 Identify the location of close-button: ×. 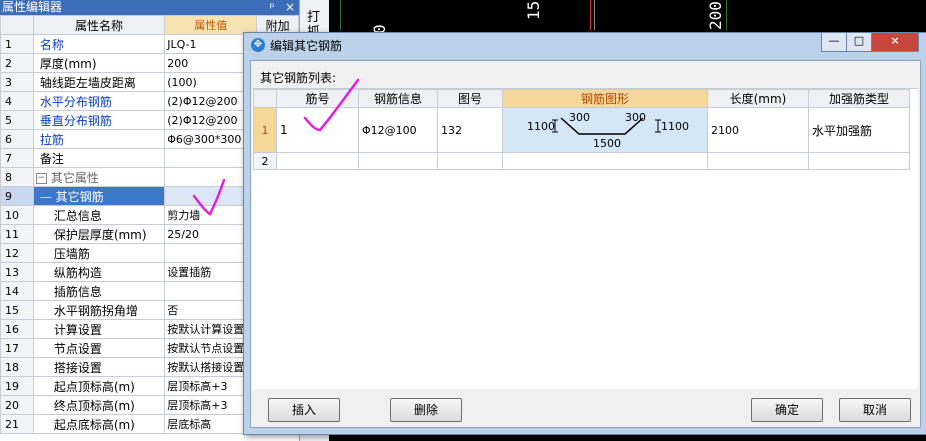
(895, 42).